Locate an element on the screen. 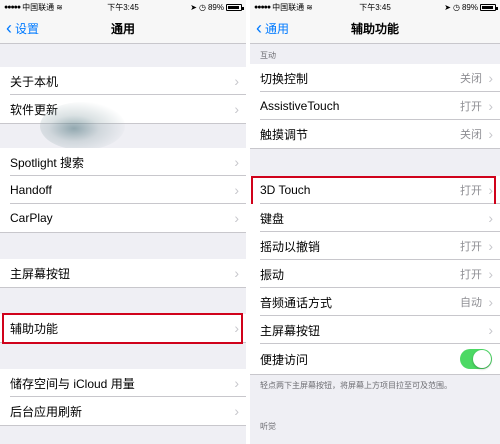 The width and height of the screenshot is (500, 444). list-item-label: 音频通话方式 is located at coordinates (296, 302).